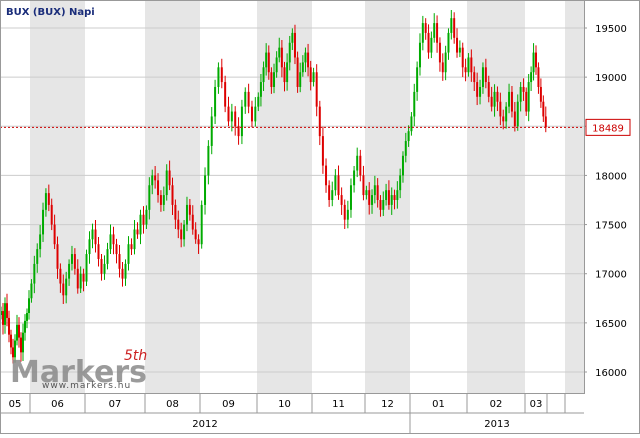 The image size is (640, 438). Describe the element at coordinates (611, 226) in the screenshot. I see `y-tick-label: 17500` at that location.